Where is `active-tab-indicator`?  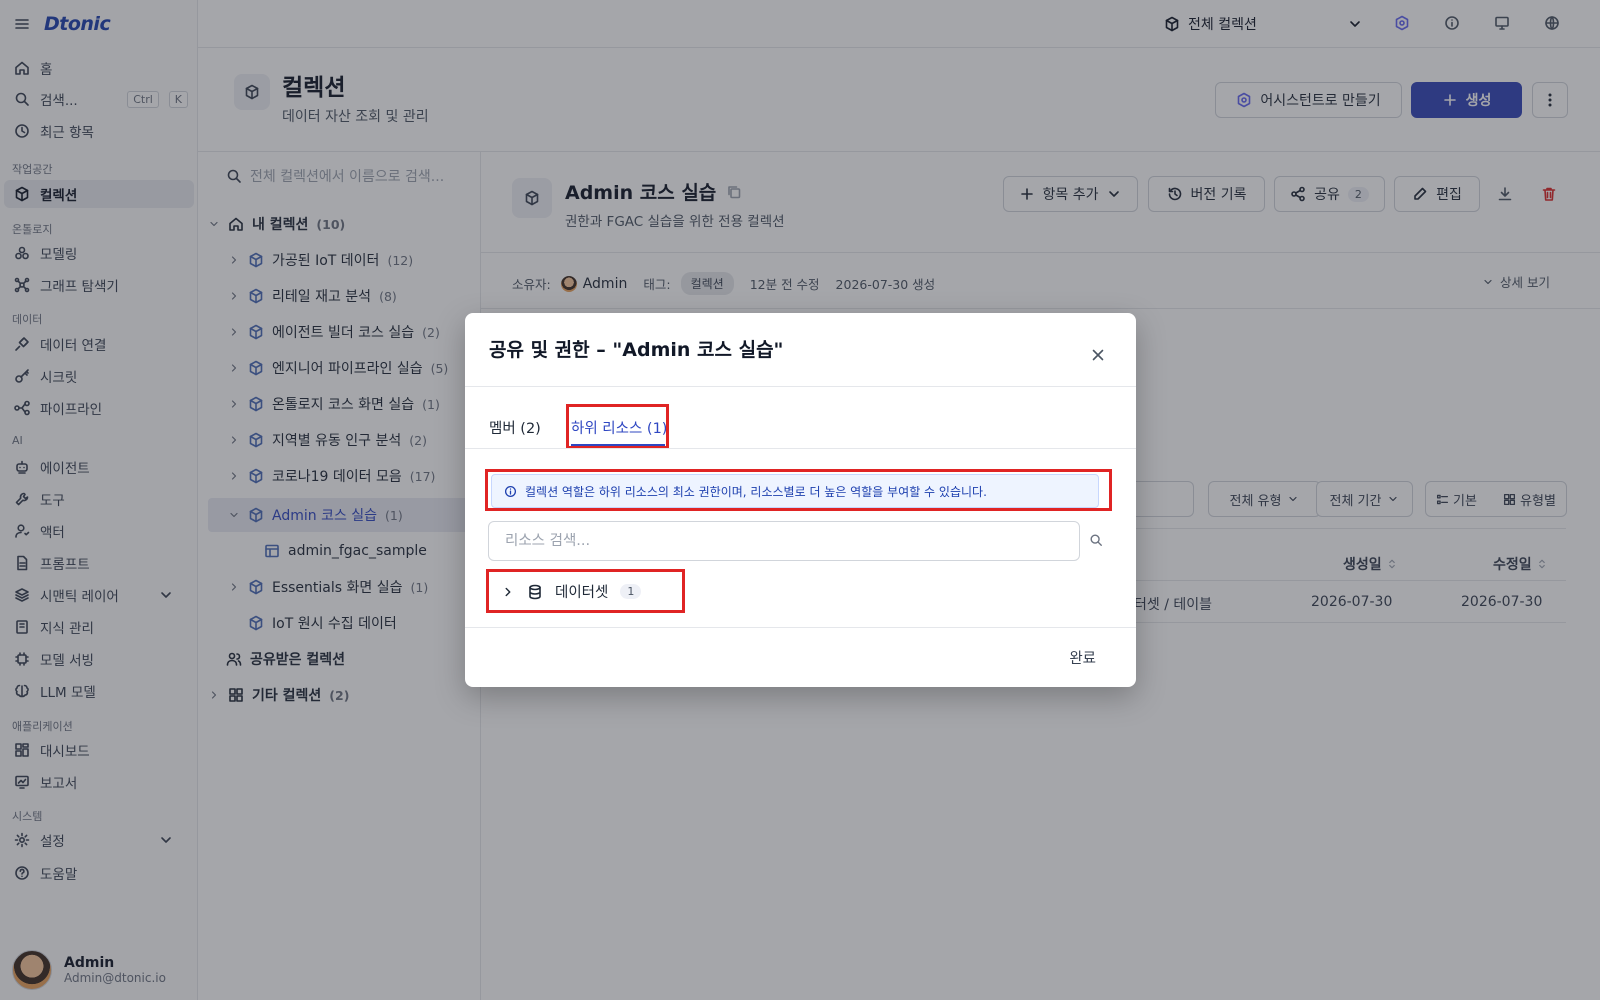 active-tab-indicator is located at coordinates (618, 445).